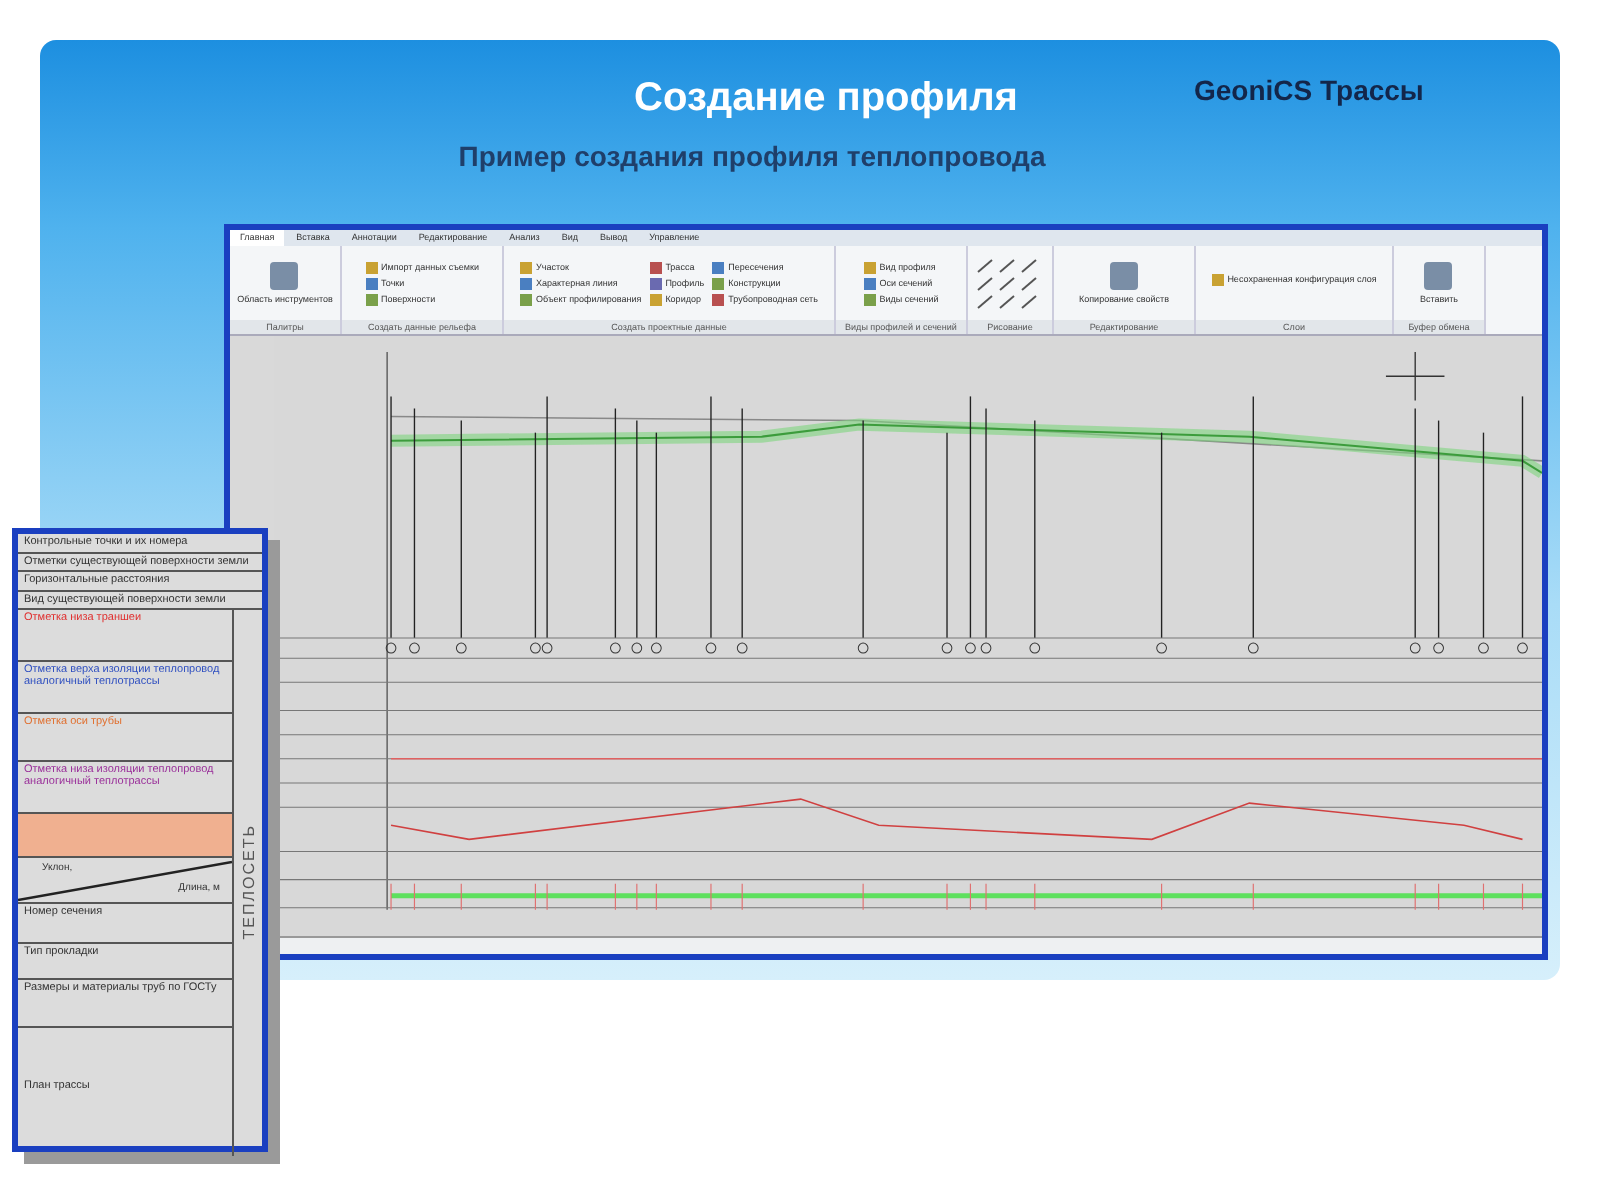 The width and height of the screenshot is (1600, 1200). Describe the element at coordinates (248, 882) in the screenshot. I see `side-label: ТЕПЛОСЕТЬ` at that location.